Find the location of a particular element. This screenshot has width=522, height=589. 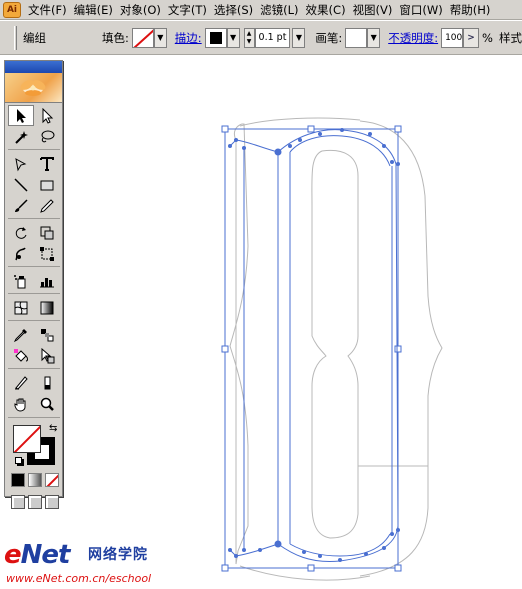

screen-mode-row is located at coordinates (33, 502).